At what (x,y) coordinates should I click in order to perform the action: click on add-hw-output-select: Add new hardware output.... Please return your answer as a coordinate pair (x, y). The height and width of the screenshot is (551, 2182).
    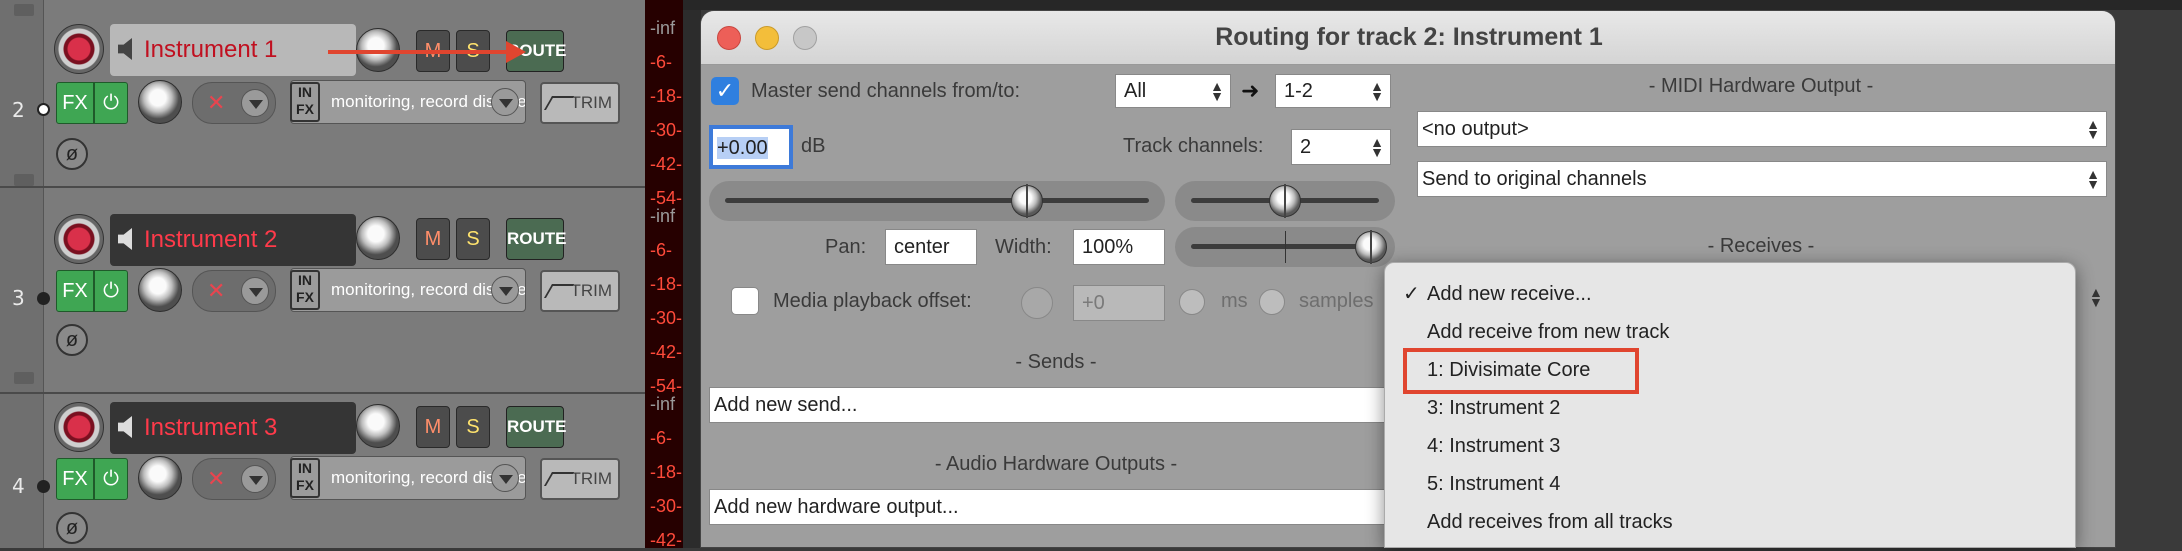
    Looking at the image, I should click on (1059, 507).